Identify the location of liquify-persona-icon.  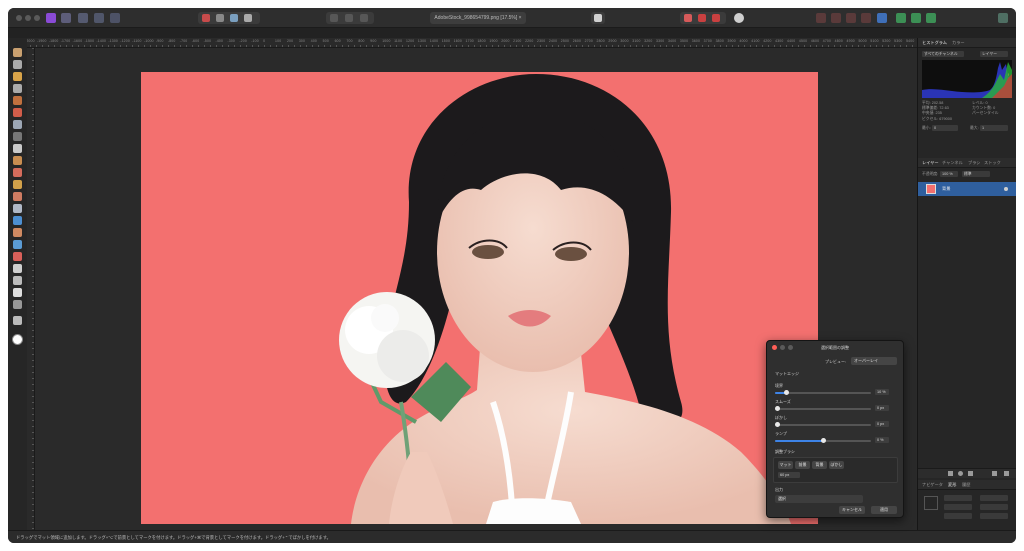
(66, 18).